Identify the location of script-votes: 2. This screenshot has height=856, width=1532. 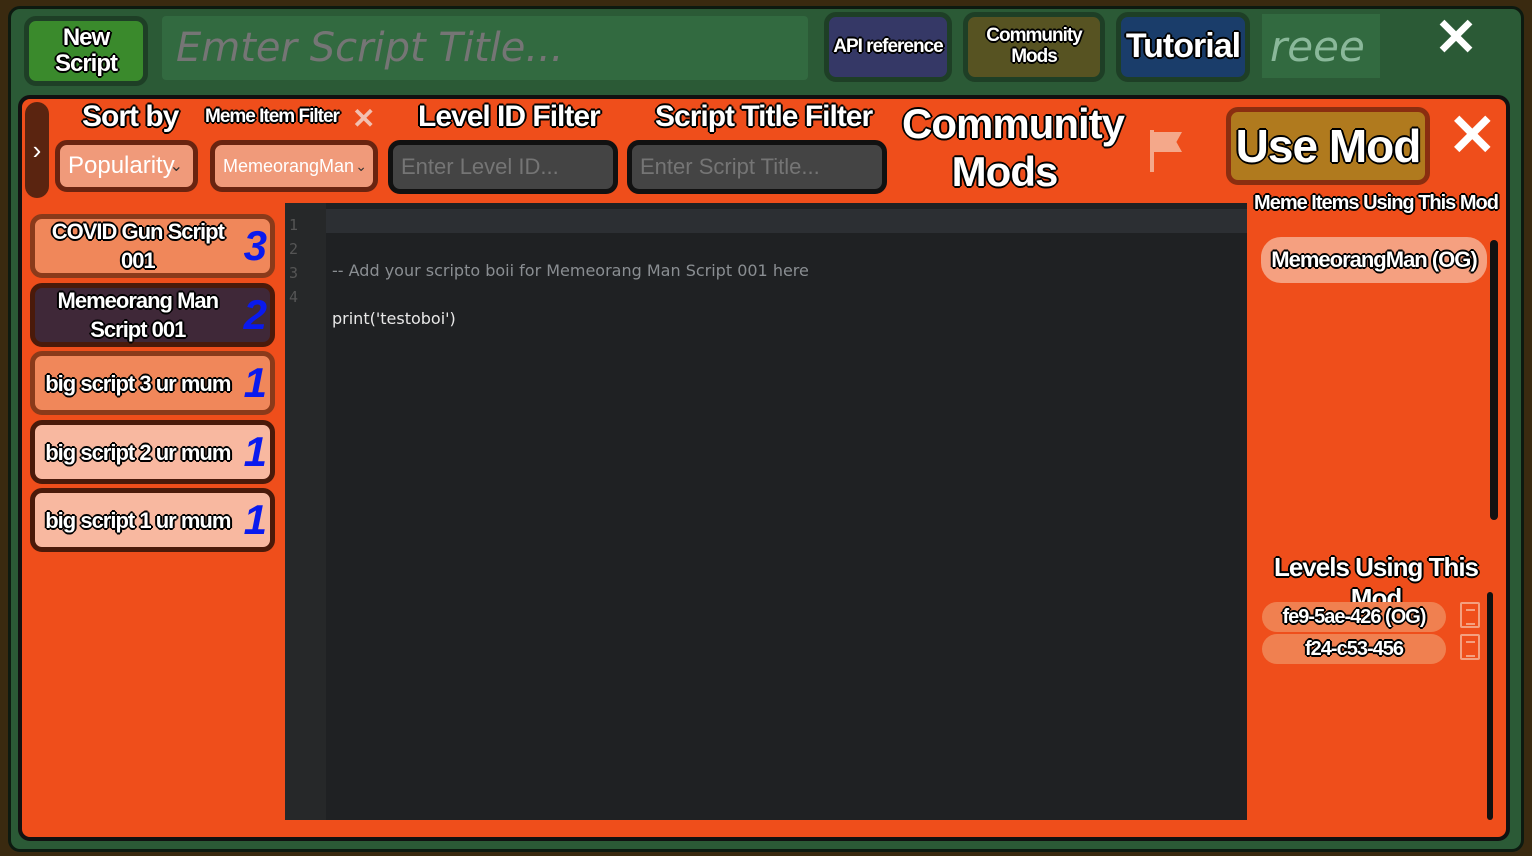
(255, 314).